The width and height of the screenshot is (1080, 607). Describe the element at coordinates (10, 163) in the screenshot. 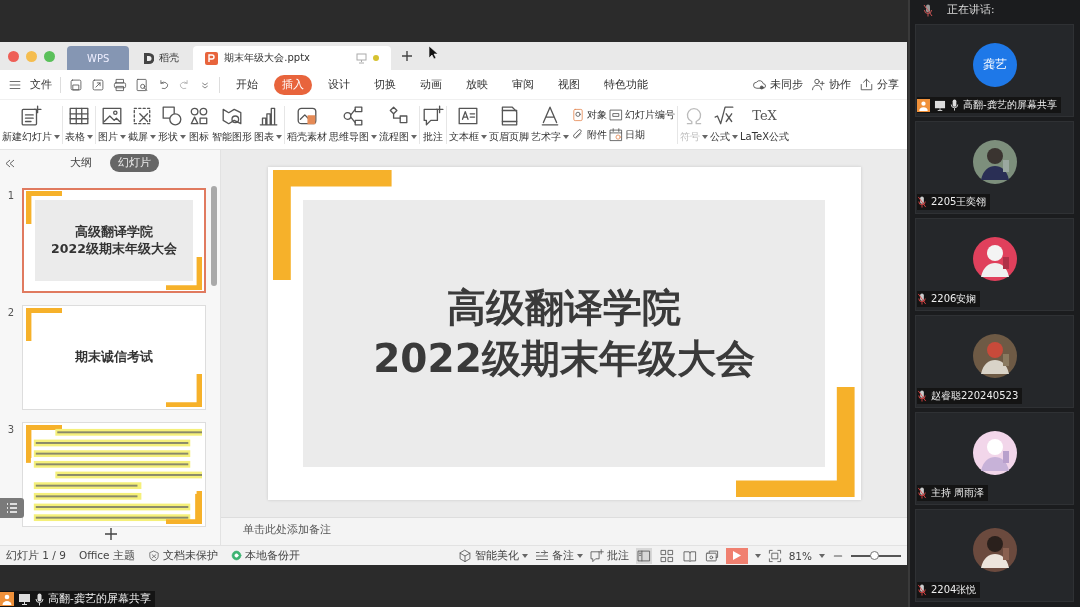

I see `collapse-icon` at that location.